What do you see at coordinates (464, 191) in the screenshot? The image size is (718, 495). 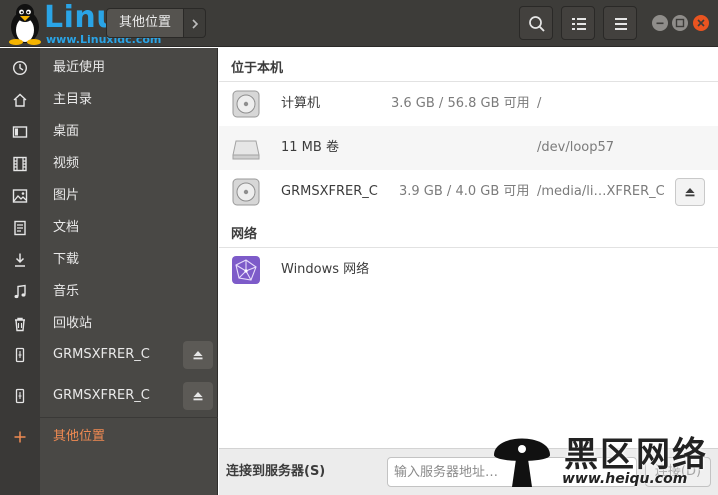 I see `location-capacity: 3.9 GB / 4.0 GB 可用` at bounding box center [464, 191].